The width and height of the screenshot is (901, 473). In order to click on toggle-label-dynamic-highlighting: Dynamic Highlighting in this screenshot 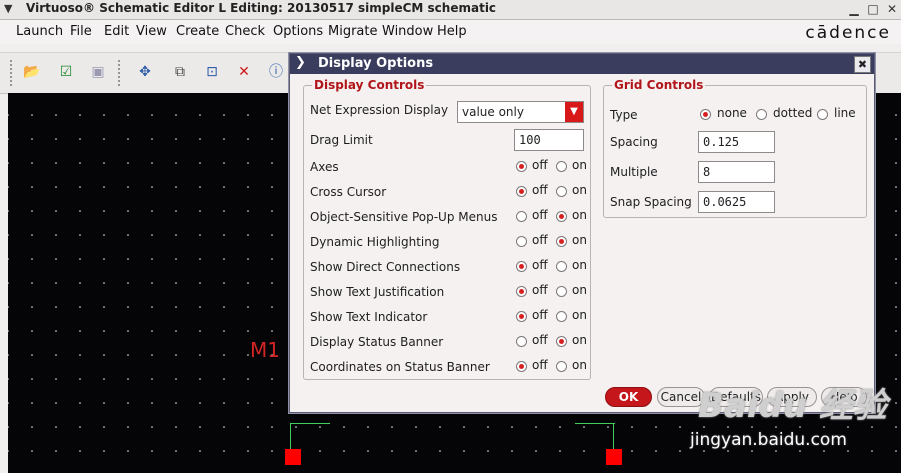, I will do `click(375, 242)`.